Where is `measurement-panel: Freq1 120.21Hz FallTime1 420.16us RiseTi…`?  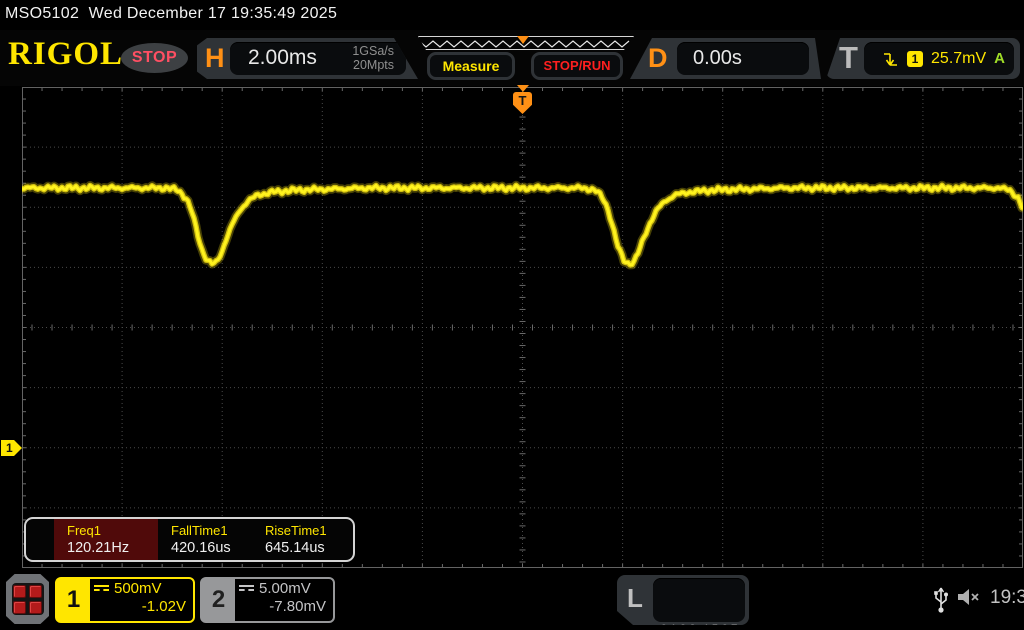 measurement-panel: Freq1 120.21Hz FallTime1 420.16us RiseTi… is located at coordinates (189, 539).